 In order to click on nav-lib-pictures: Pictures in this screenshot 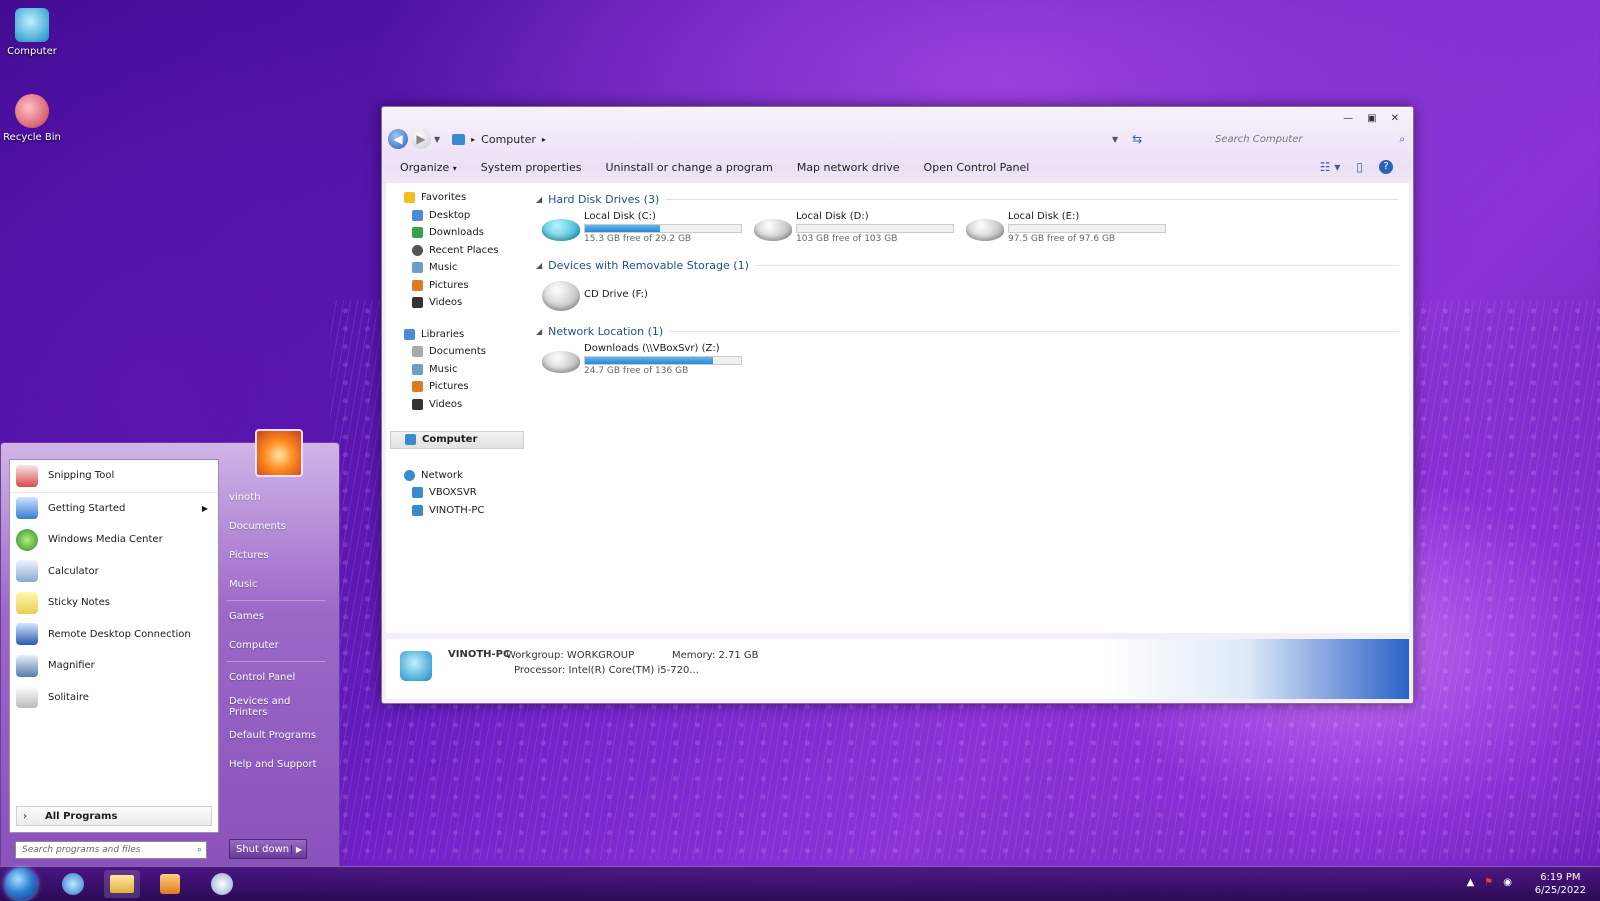, I will do `click(456, 387)`.